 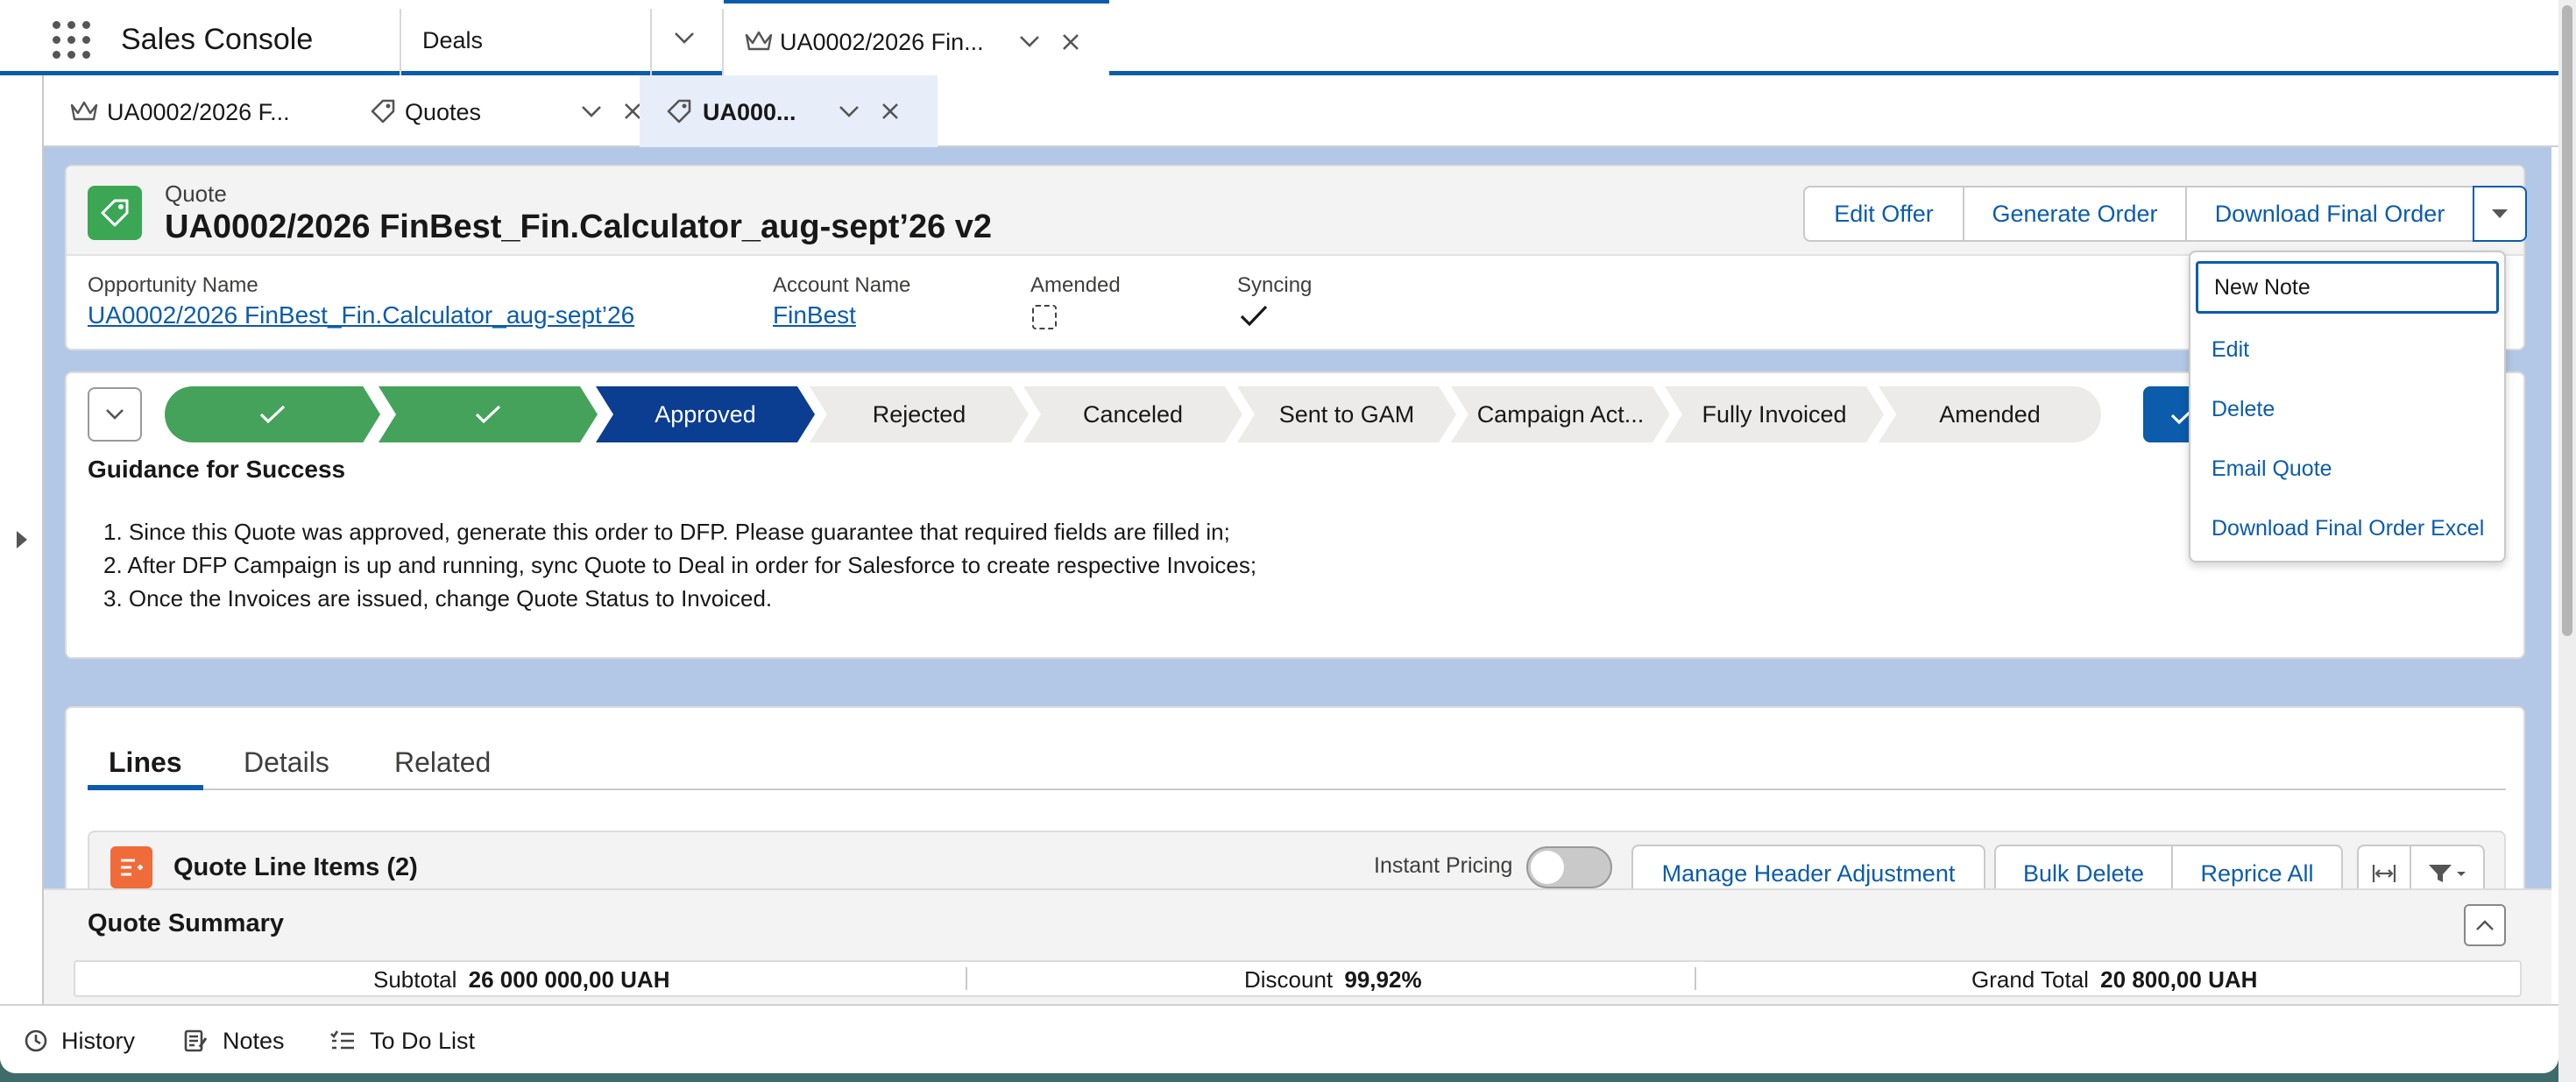 What do you see at coordinates (217, 39) in the screenshot?
I see `app-title: Sales Console` at bounding box center [217, 39].